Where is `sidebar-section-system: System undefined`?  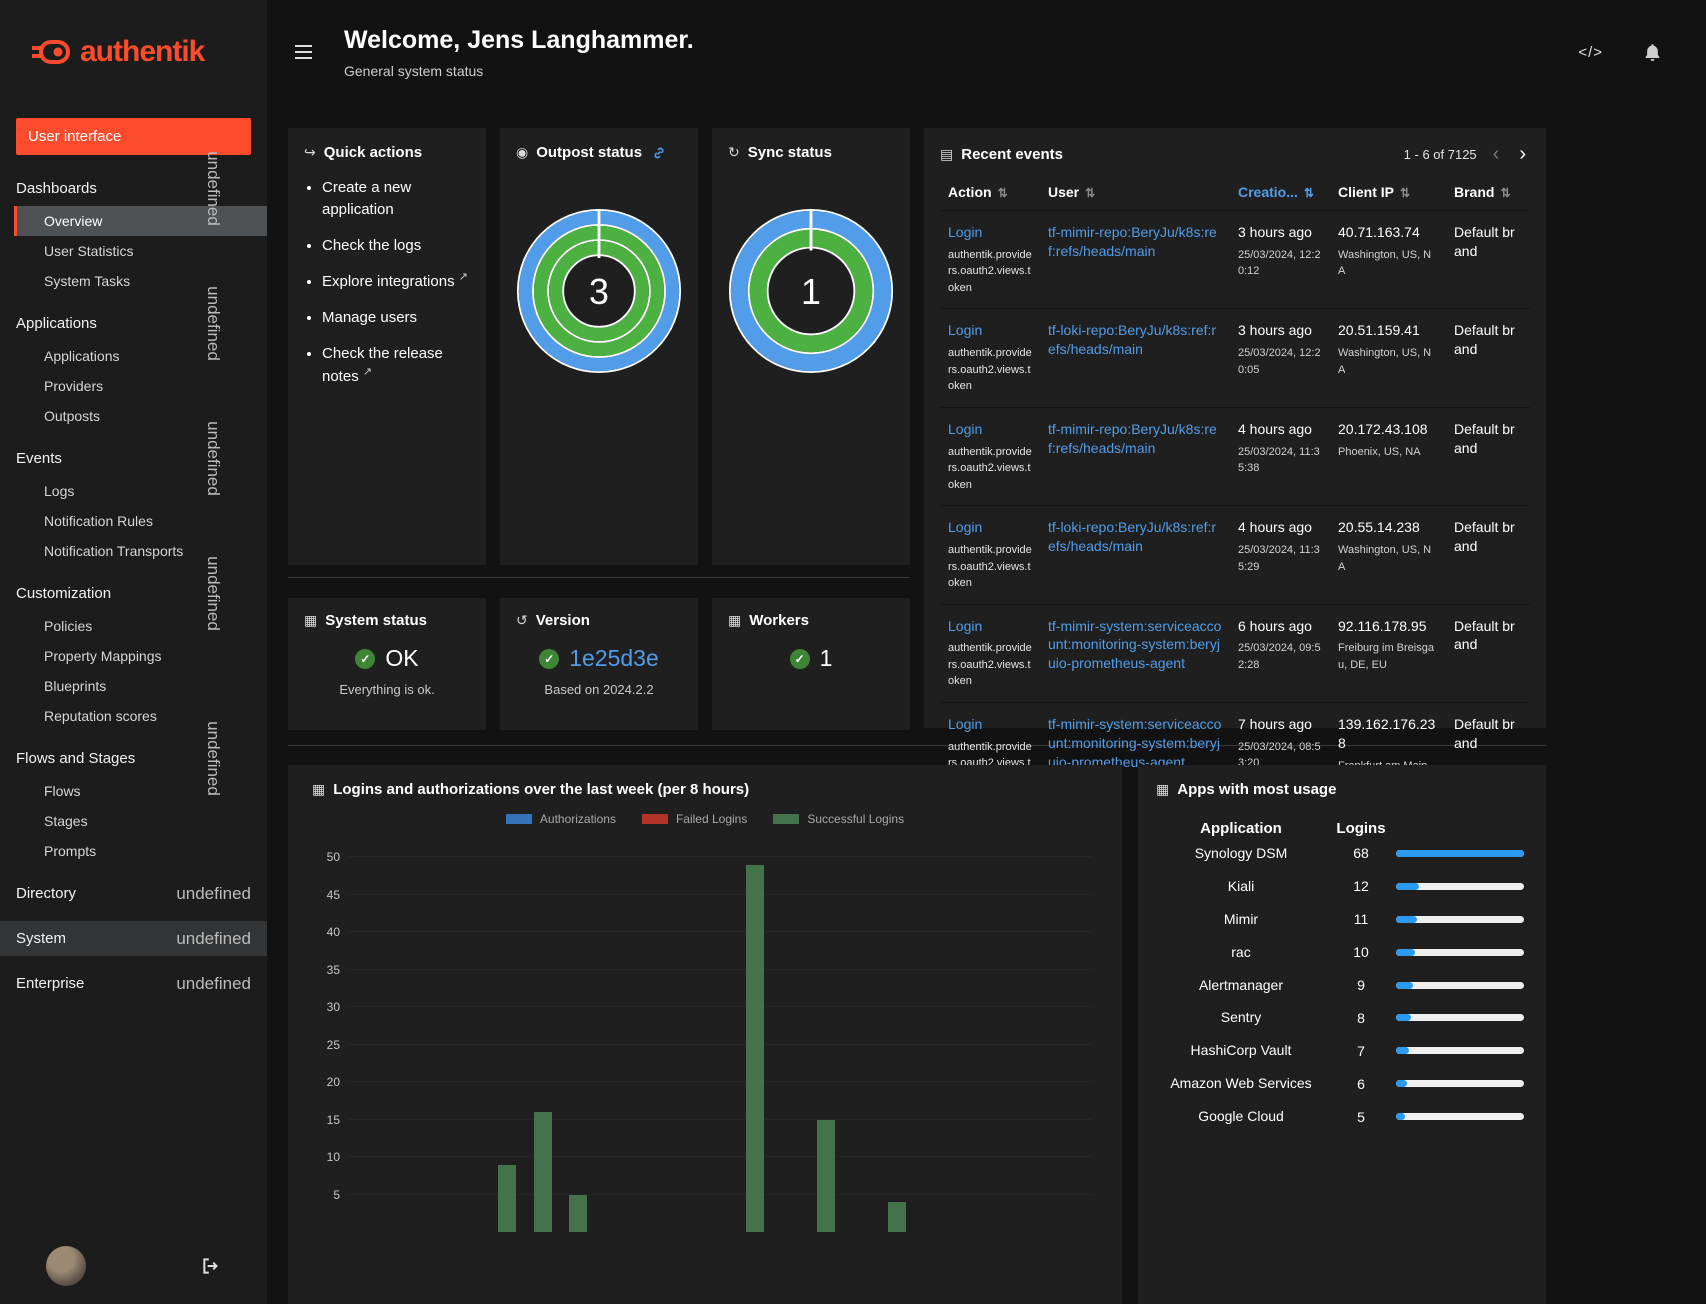
sidebar-section-system: System undefined is located at coordinates (133, 938).